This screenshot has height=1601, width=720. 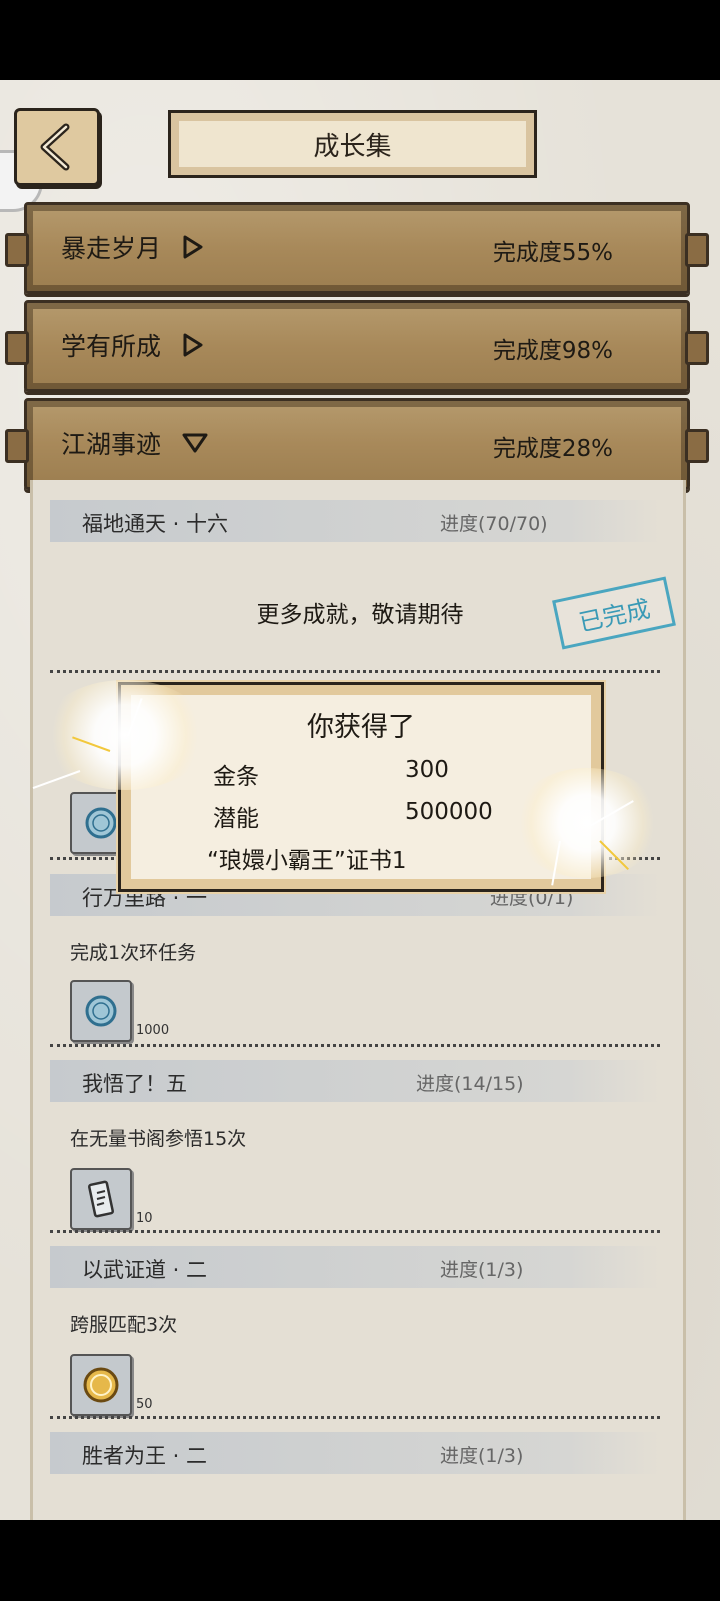 What do you see at coordinates (355, 521) in the screenshot?
I see `achievement-header: 福地通天 · 十六 进度(70/70)` at bounding box center [355, 521].